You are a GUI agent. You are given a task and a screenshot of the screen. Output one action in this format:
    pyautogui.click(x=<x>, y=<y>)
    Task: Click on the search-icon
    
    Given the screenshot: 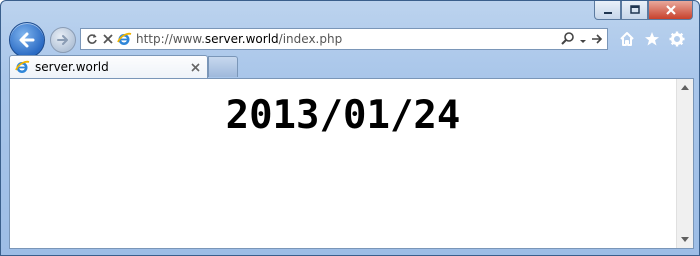 What is the action you would take?
    pyautogui.click(x=568, y=39)
    